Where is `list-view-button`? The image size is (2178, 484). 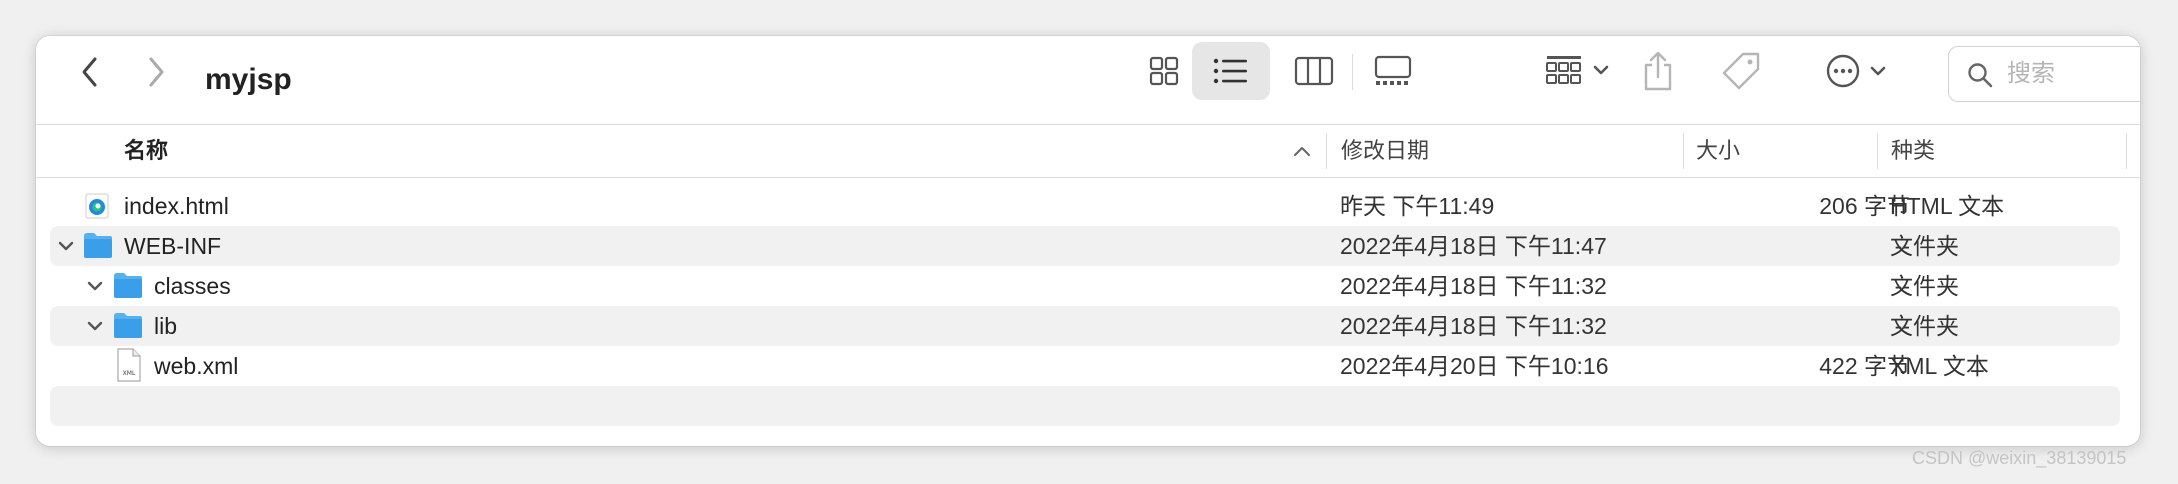 list-view-button is located at coordinates (1231, 71).